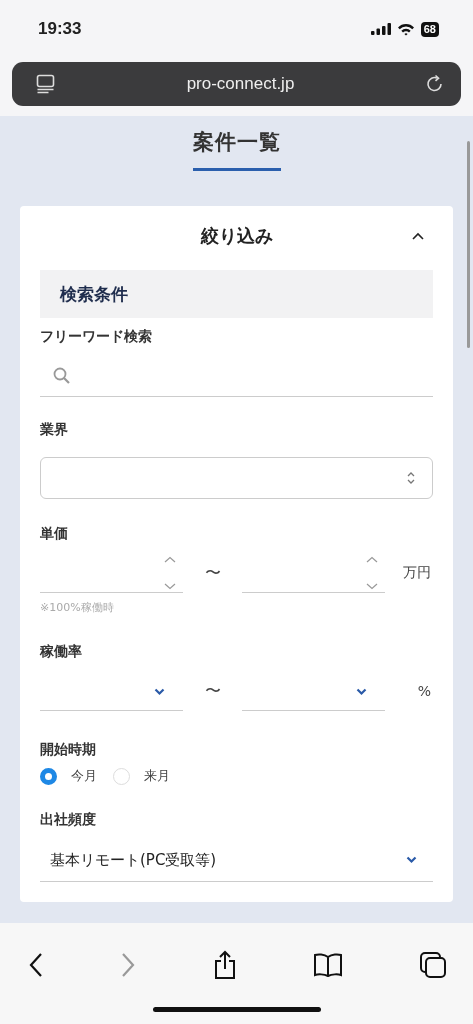 The width and height of the screenshot is (473, 1024). What do you see at coordinates (68, 750) in the screenshot?
I see `field-label: 開始時期` at bounding box center [68, 750].